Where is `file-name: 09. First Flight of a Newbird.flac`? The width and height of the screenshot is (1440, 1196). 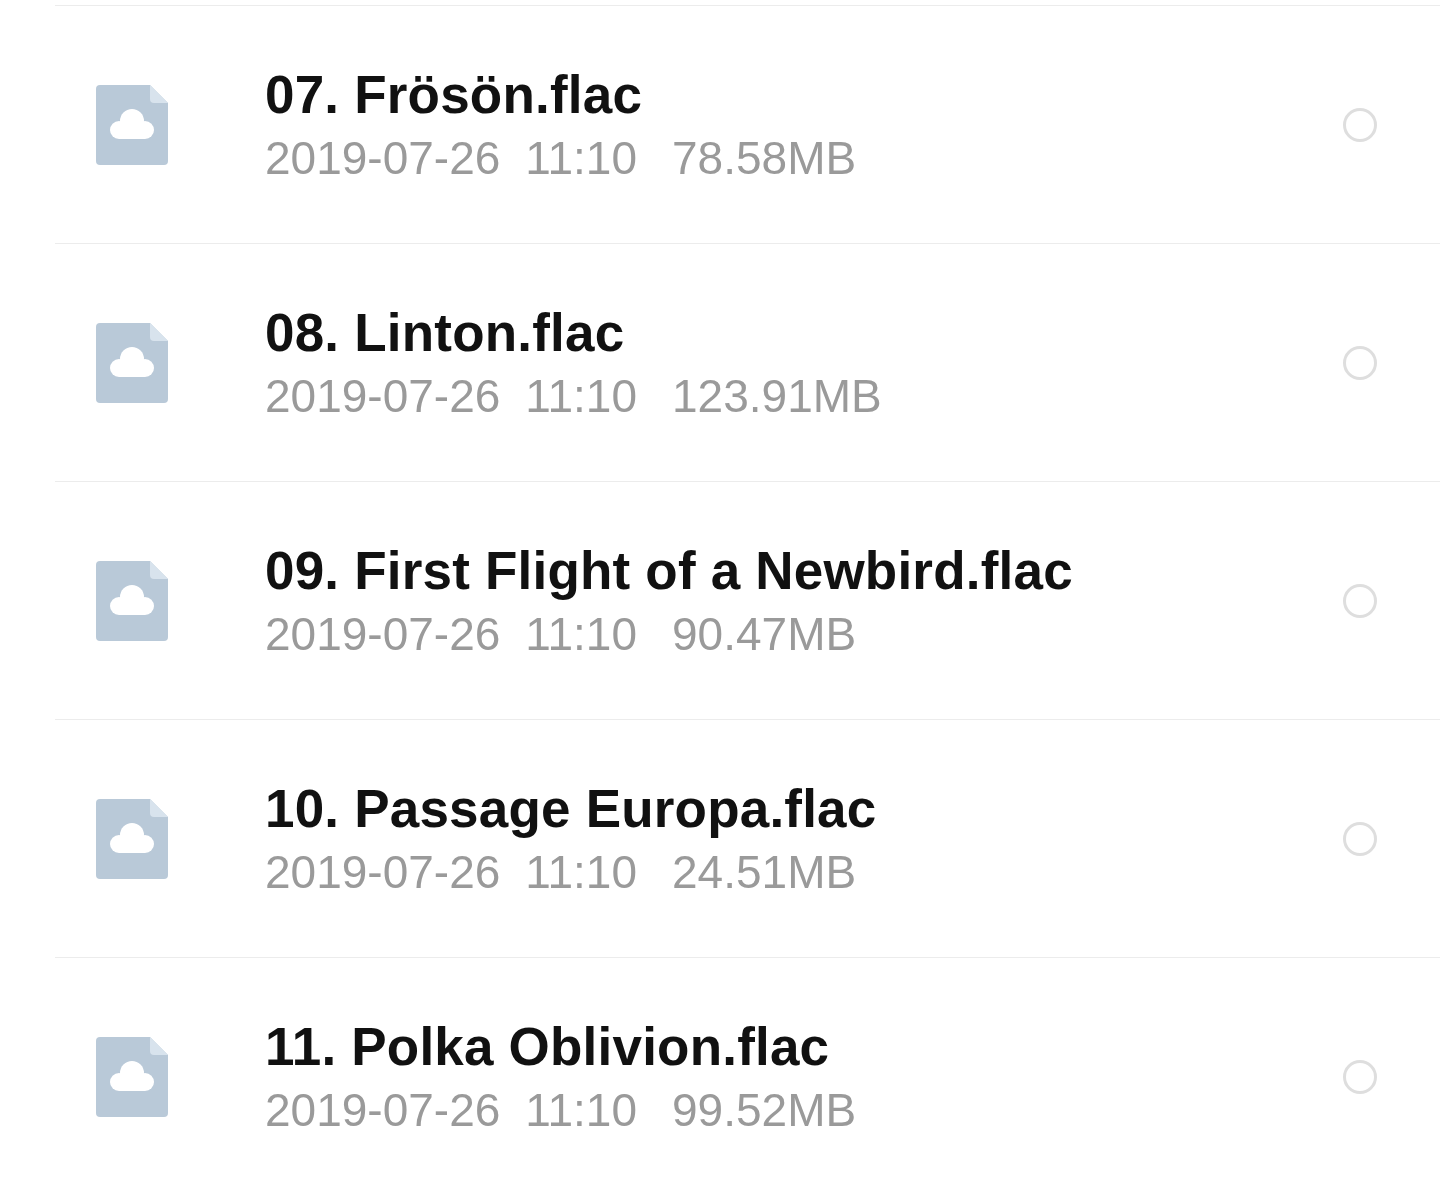
file-name: 09. First Flight of a Newbird.flac is located at coordinates (669, 570).